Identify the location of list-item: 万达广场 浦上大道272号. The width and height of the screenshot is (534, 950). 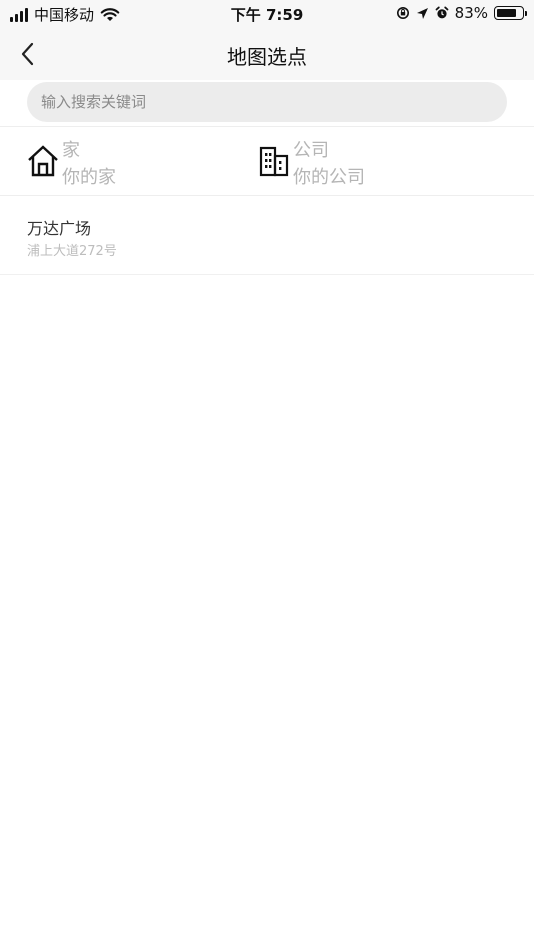
(267, 236).